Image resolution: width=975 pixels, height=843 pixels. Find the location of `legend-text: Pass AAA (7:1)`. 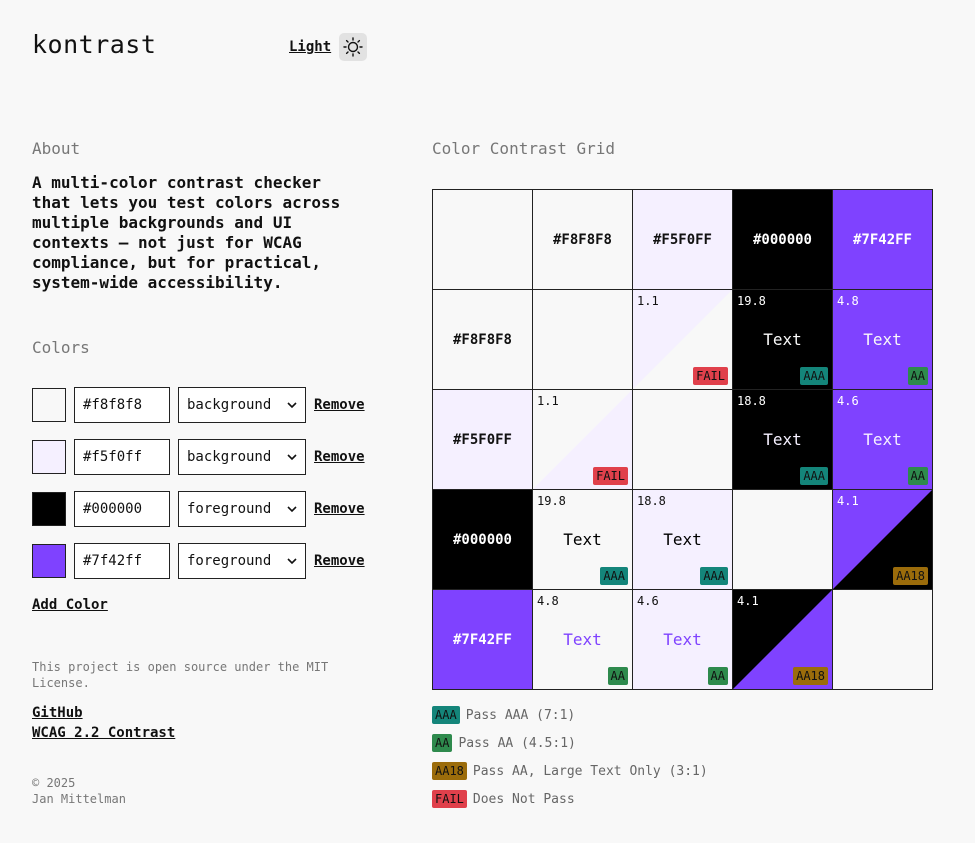

legend-text: Pass AAA (7:1) is located at coordinates (520, 715).